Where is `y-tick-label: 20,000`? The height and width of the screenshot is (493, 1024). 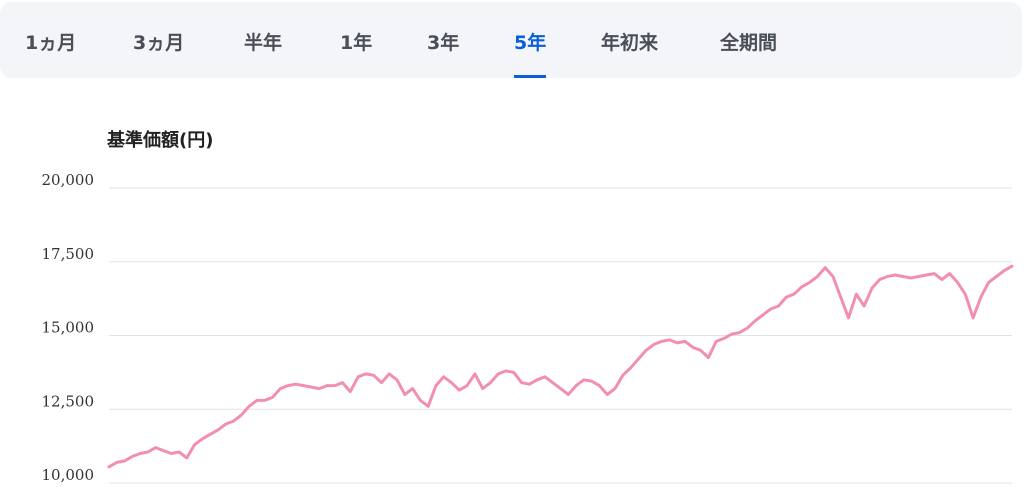 y-tick-label: 20,000 is located at coordinates (68, 180).